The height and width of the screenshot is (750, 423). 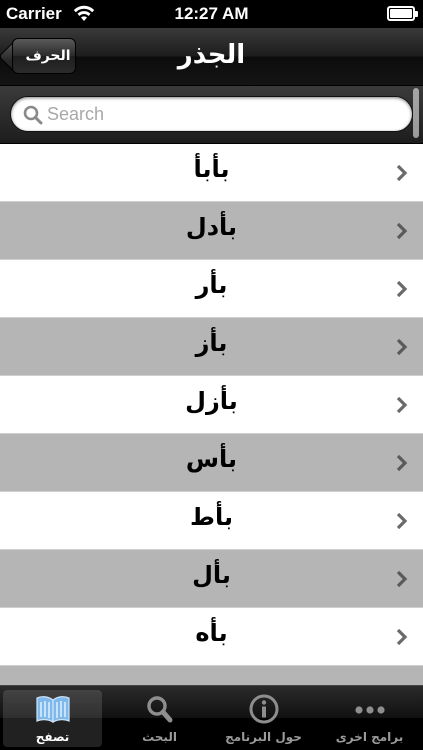 What do you see at coordinates (369, 737) in the screenshot?
I see `tab-label: برامج اخرى` at bounding box center [369, 737].